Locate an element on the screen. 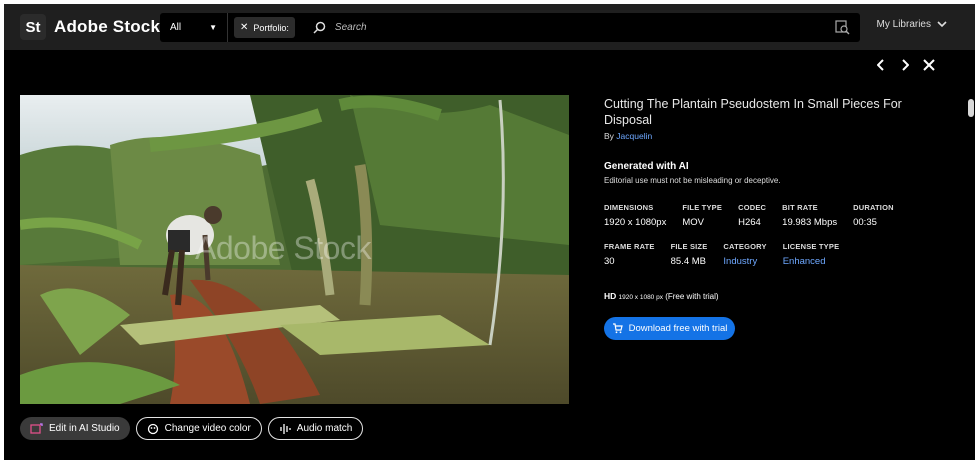  search-icon is located at coordinates (320, 28).